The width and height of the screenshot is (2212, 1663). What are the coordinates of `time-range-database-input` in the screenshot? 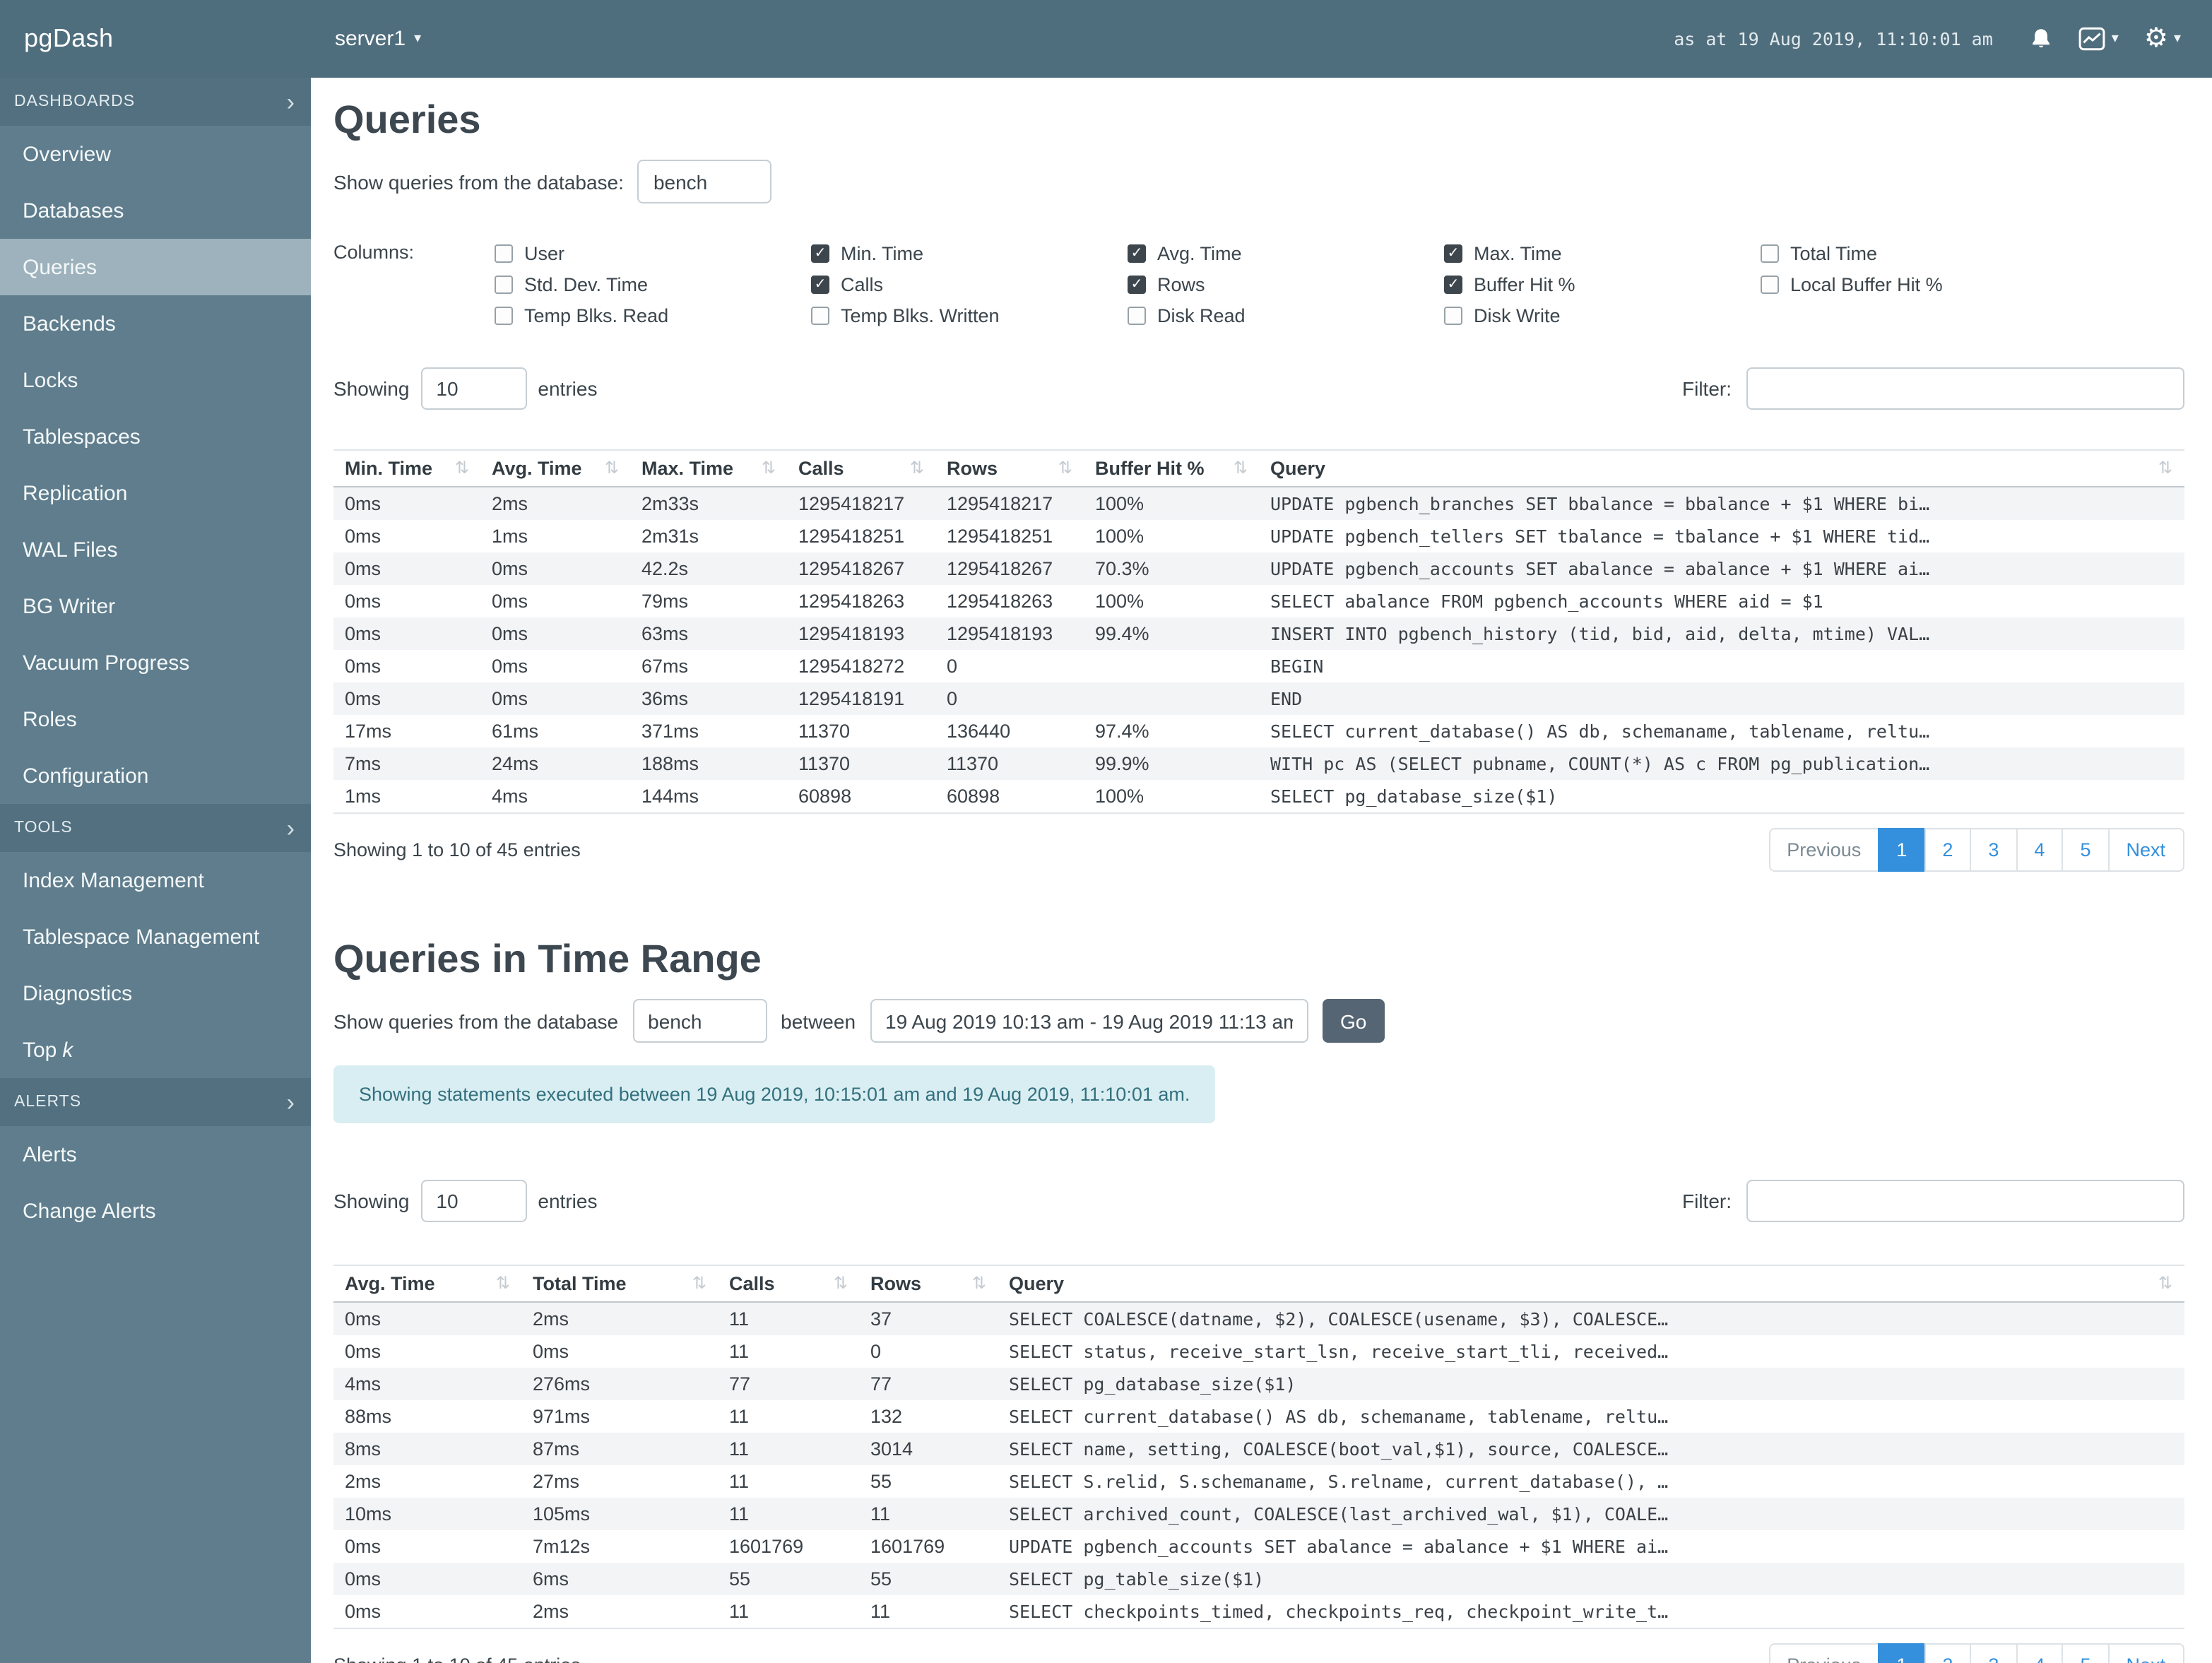 It's located at (699, 1021).